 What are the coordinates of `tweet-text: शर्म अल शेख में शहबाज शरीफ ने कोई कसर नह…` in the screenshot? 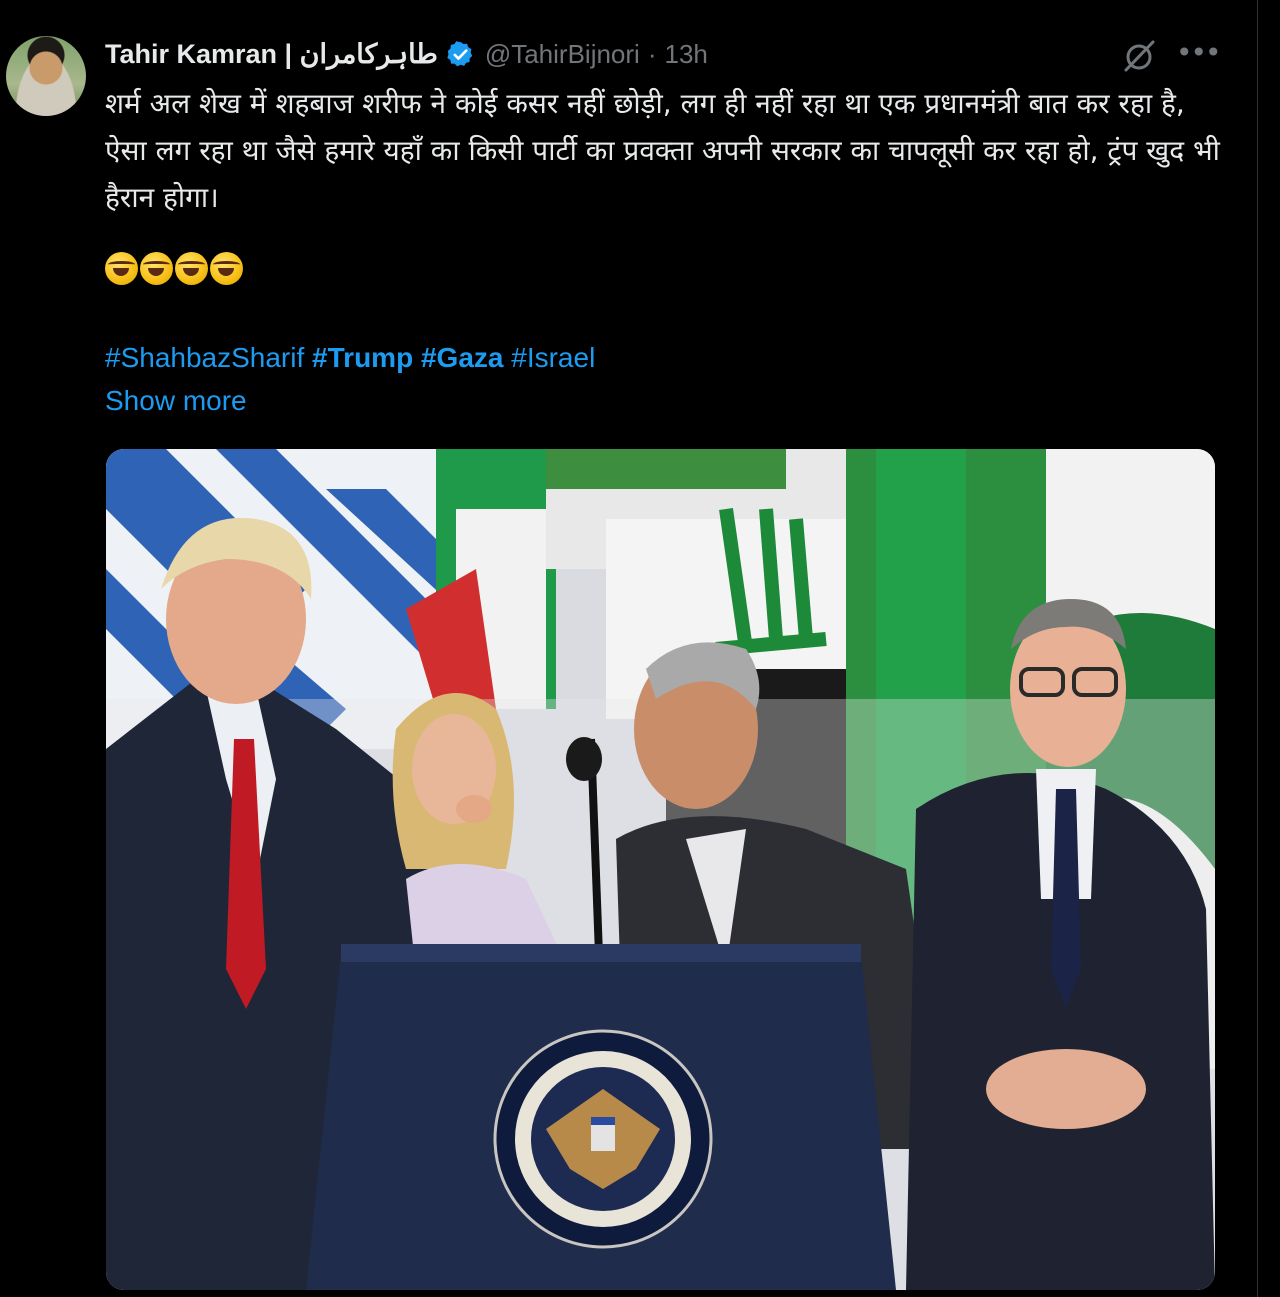 It's located at (662, 150).